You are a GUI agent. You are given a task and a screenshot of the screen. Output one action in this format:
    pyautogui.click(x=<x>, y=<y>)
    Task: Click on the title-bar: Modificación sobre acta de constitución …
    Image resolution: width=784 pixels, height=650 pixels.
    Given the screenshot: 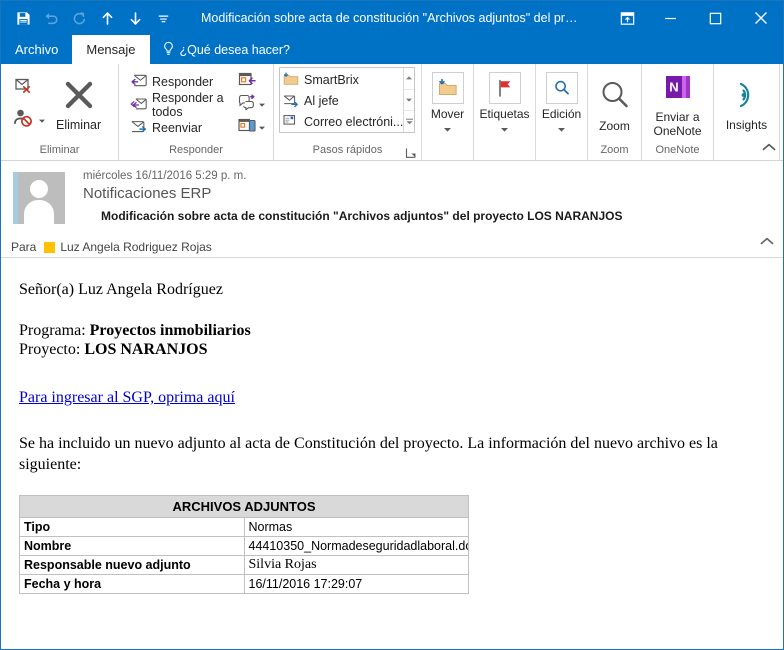 What is the action you would take?
    pyautogui.click(x=392, y=18)
    